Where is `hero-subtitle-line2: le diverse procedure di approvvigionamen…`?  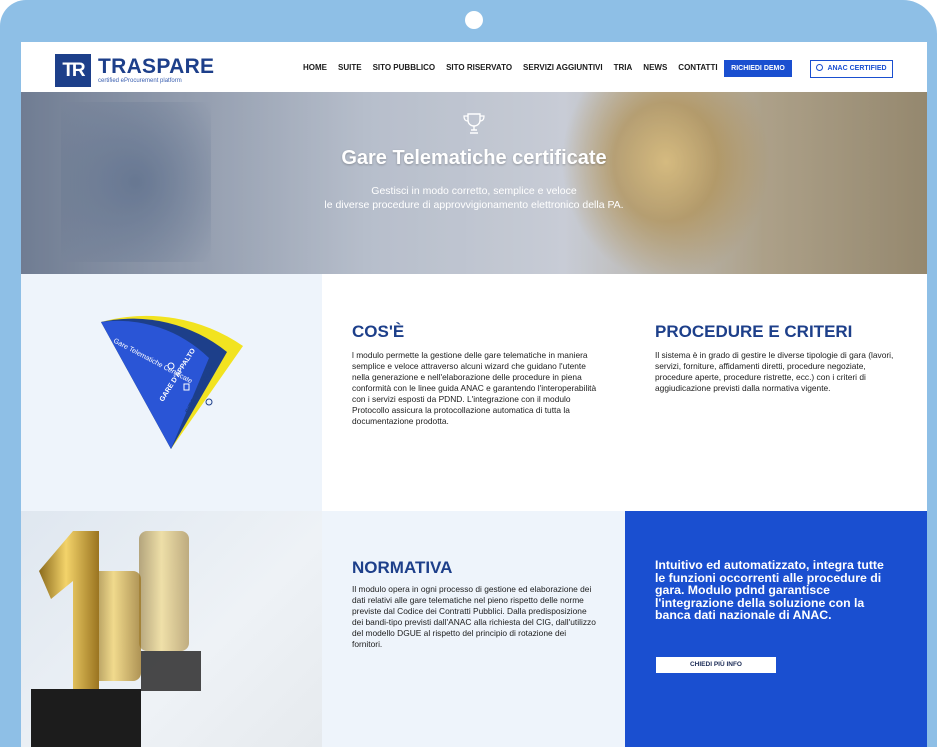 hero-subtitle-line2: le diverse procedure di approvvigionamen… is located at coordinates (474, 205).